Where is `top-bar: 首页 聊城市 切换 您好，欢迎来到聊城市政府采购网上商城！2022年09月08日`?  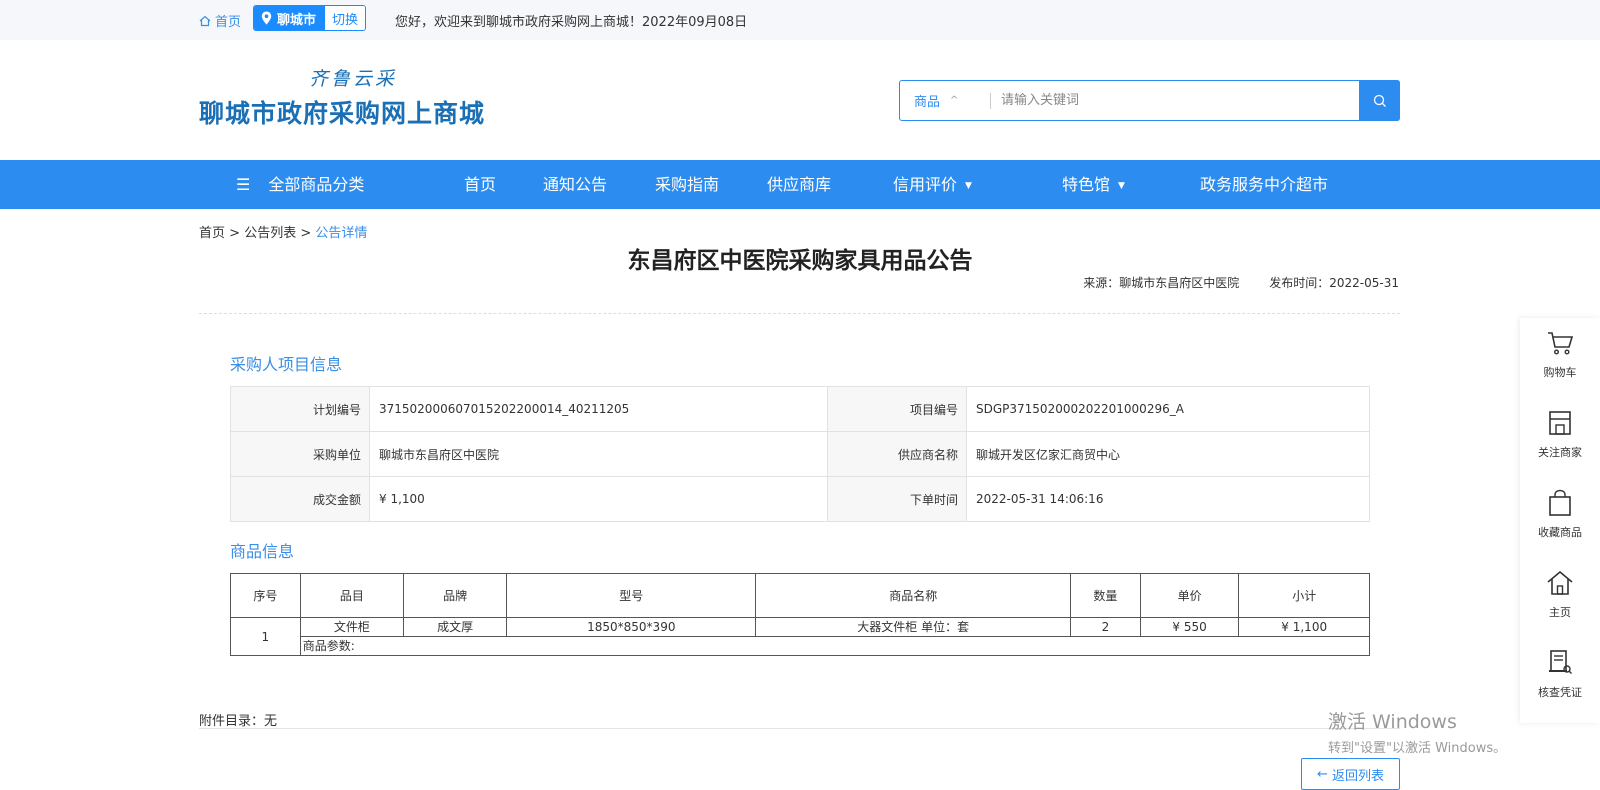
top-bar: 首页 聊城市 切换 您好，欢迎来到聊城市政府采购网上商城！2022年09月08日 is located at coordinates (800, 20).